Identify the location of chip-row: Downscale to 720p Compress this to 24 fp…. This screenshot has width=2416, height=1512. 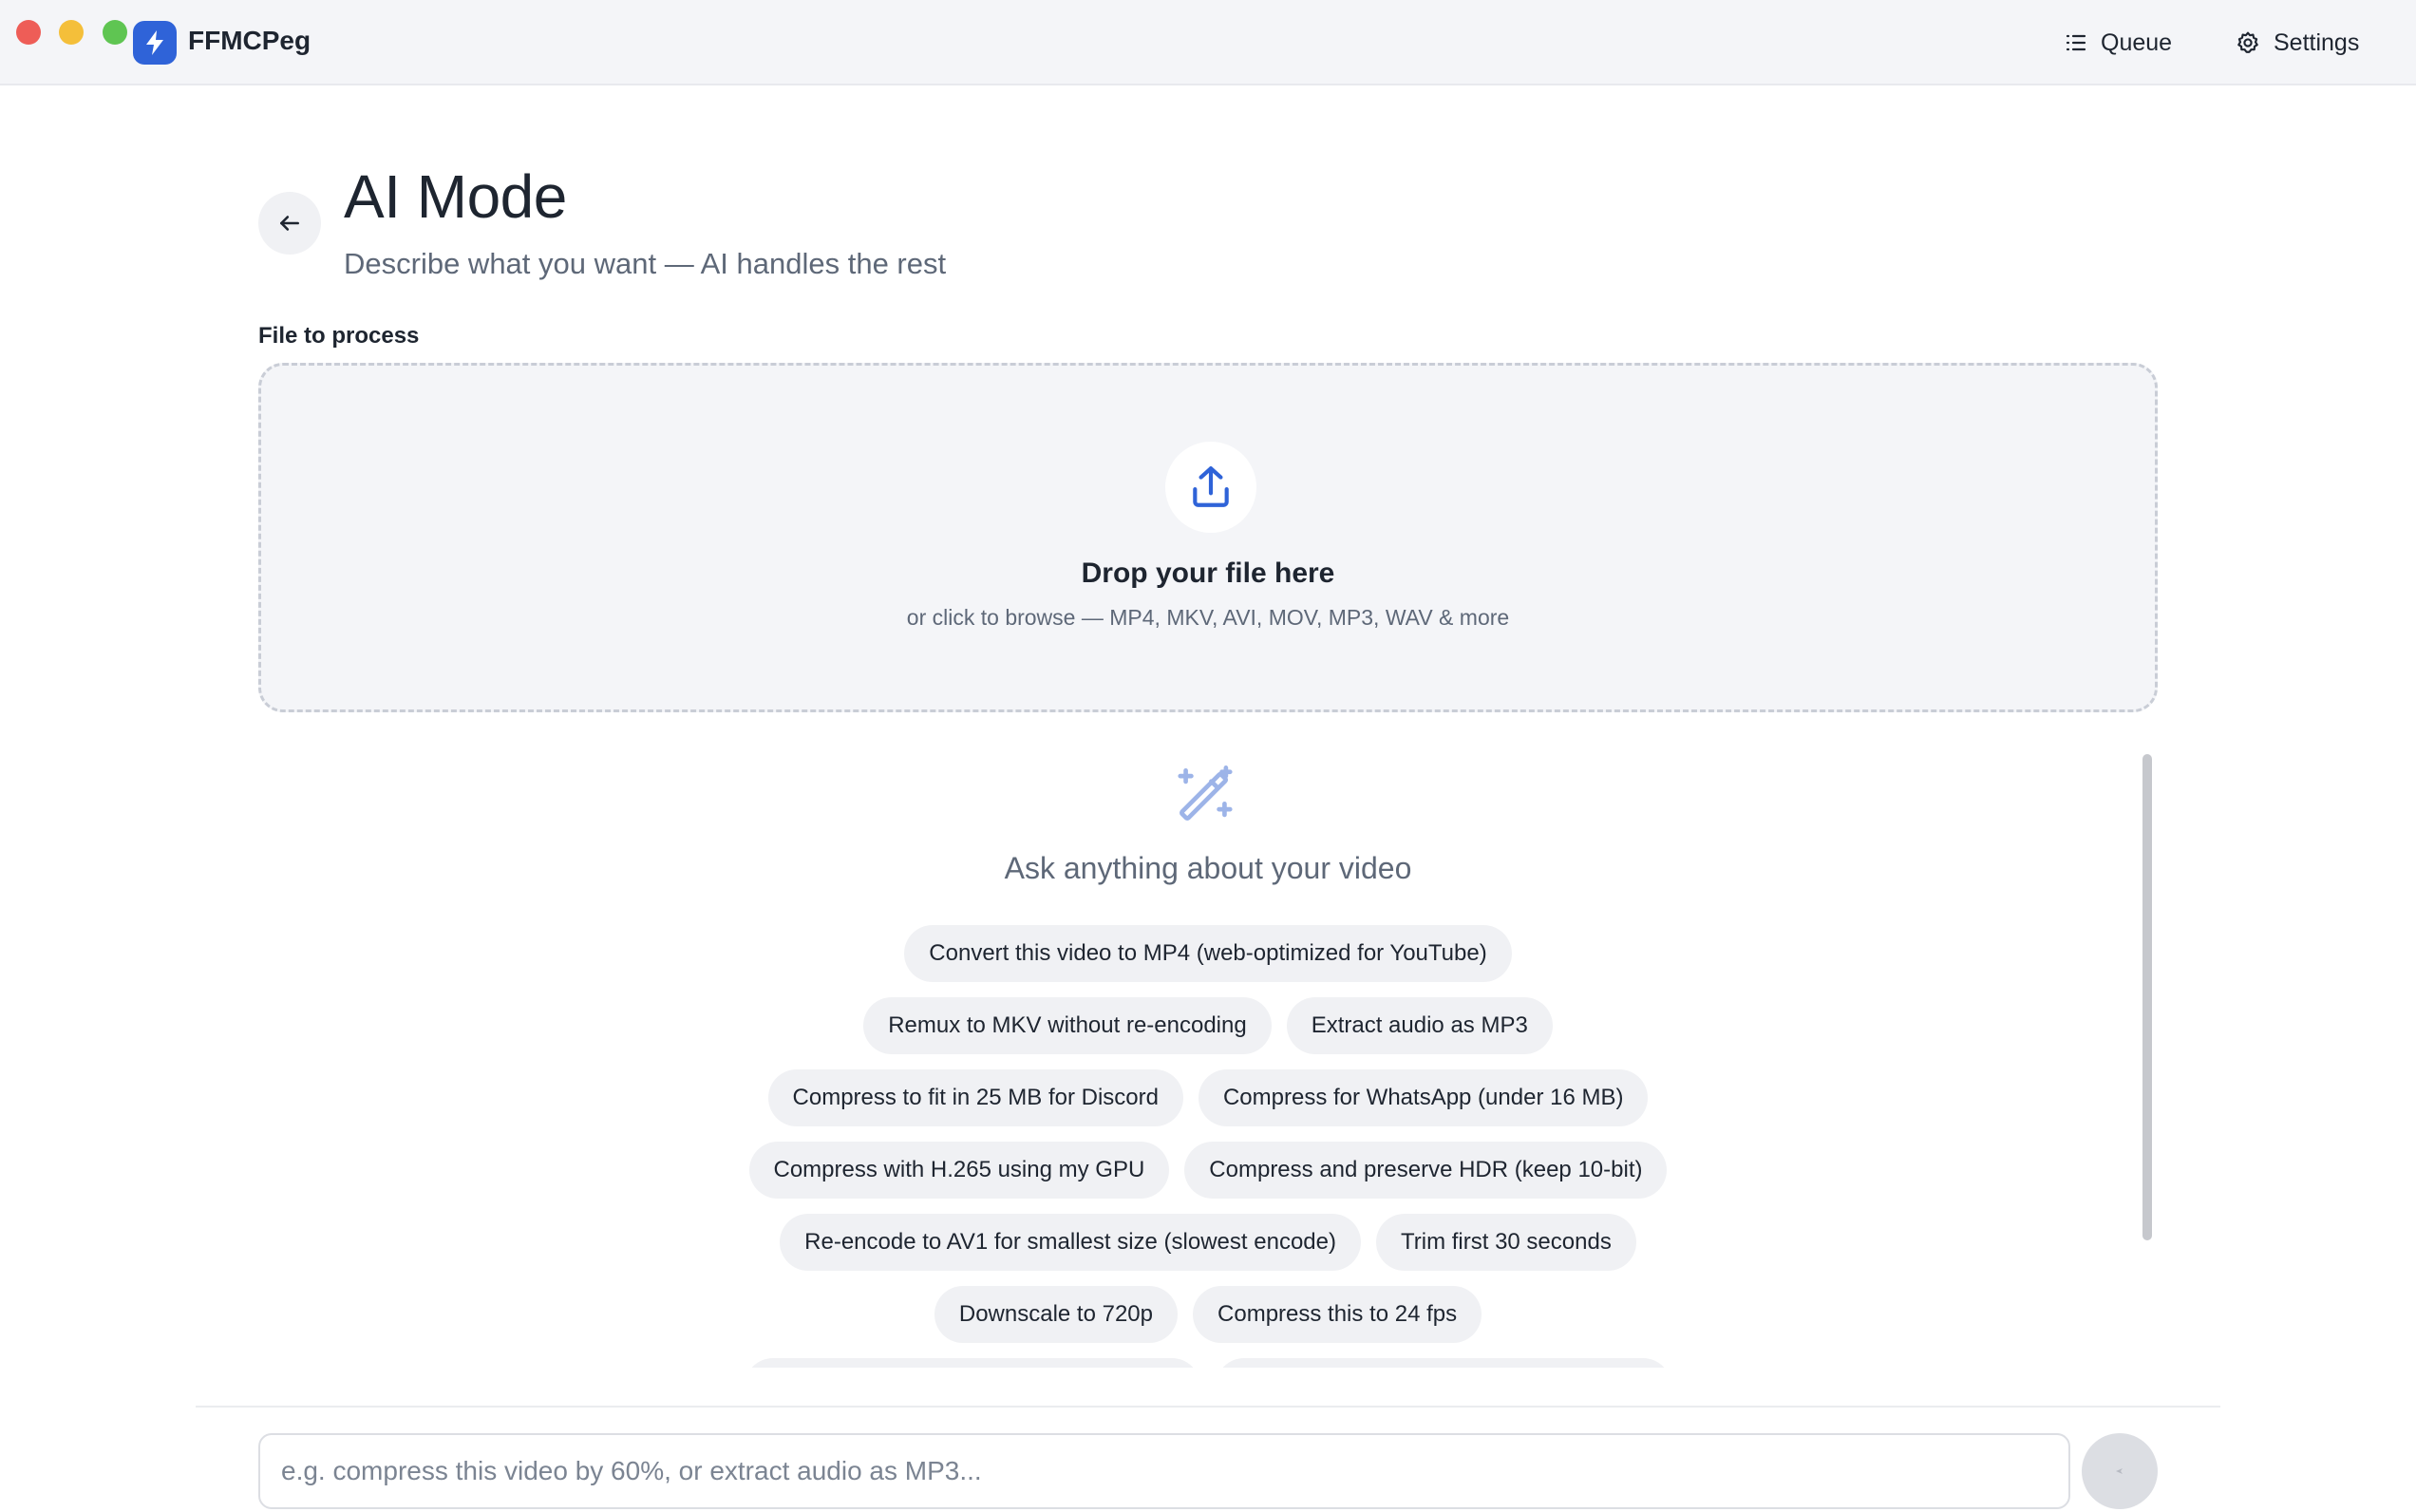
(1208, 1315).